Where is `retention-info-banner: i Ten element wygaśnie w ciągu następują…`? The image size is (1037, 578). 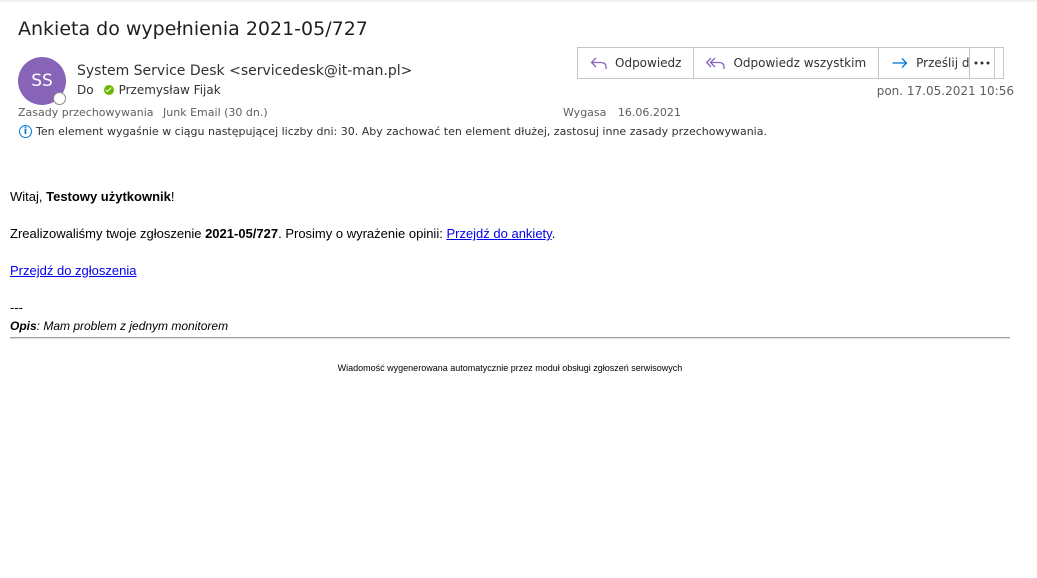 retention-info-banner: i Ten element wygaśnie w ciągu następują… is located at coordinates (393, 131).